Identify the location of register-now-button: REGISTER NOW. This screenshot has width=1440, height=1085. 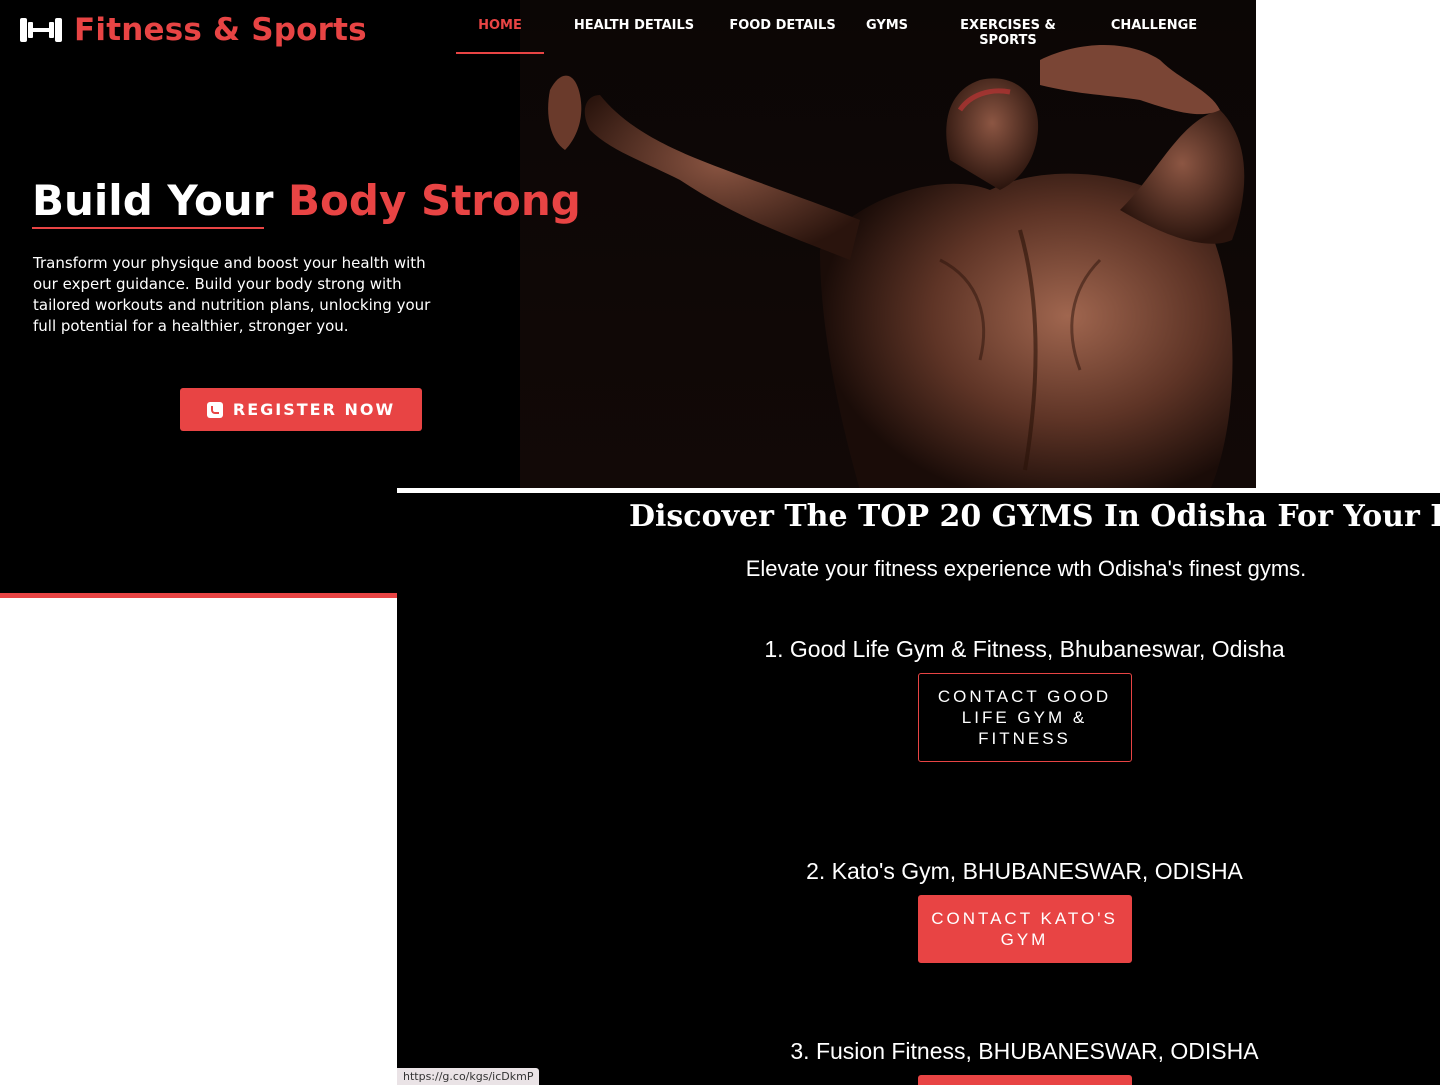
(301, 409).